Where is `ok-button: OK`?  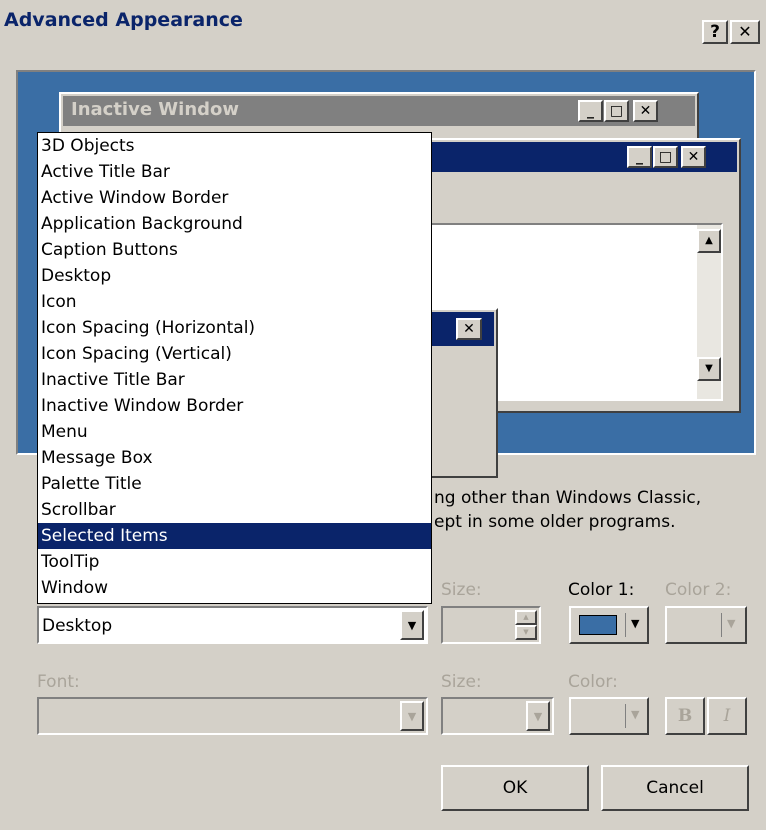 ok-button: OK is located at coordinates (515, 788).